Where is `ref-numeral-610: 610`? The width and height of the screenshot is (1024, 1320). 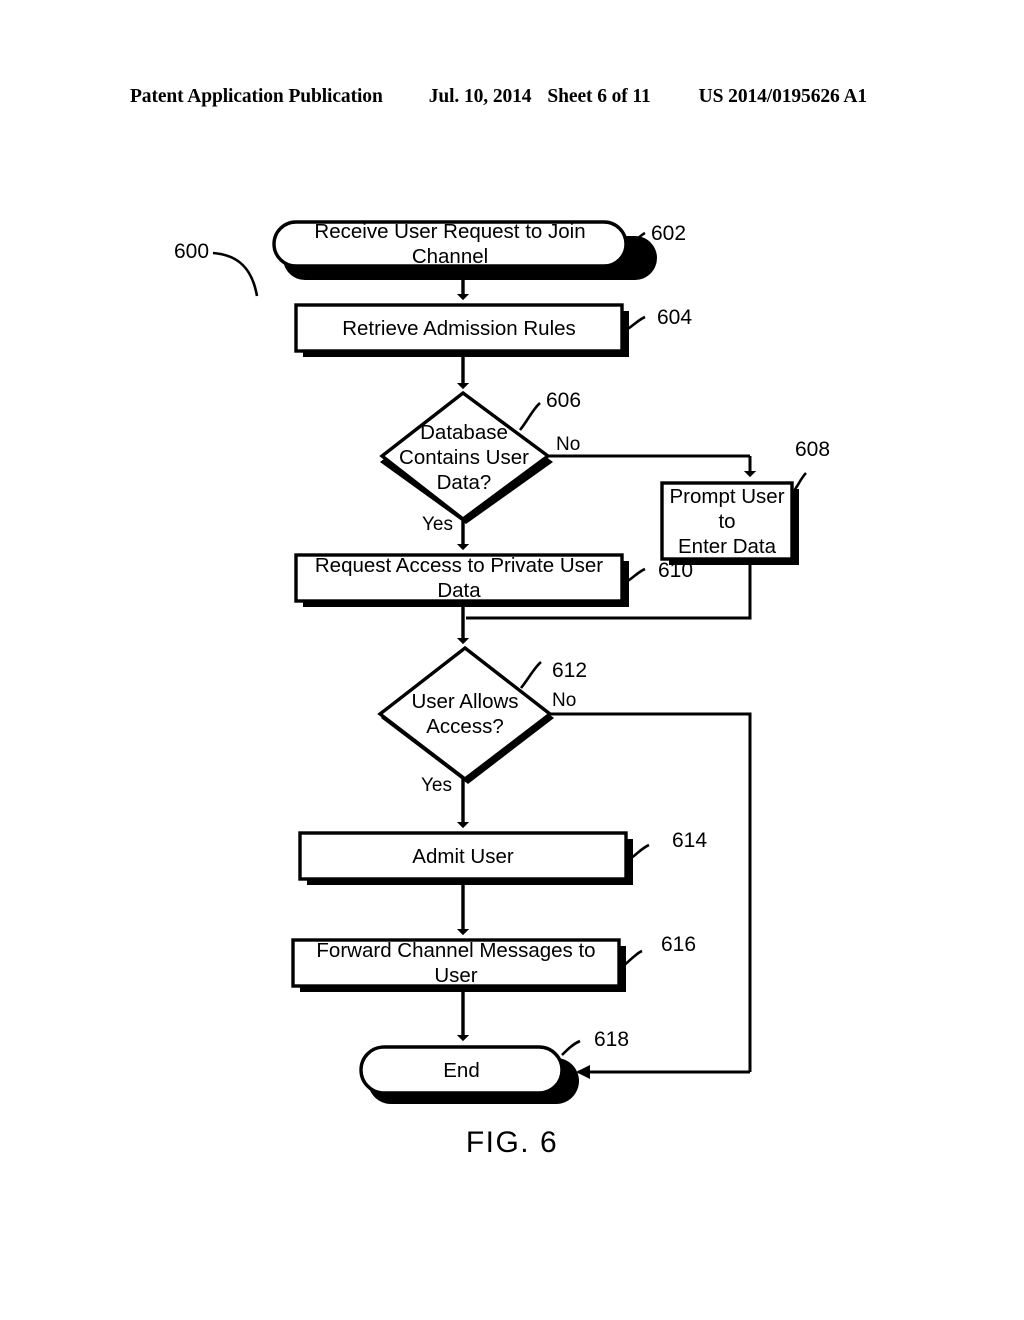 ref-numeral-610: 610 is located at coordinates (676, 570).